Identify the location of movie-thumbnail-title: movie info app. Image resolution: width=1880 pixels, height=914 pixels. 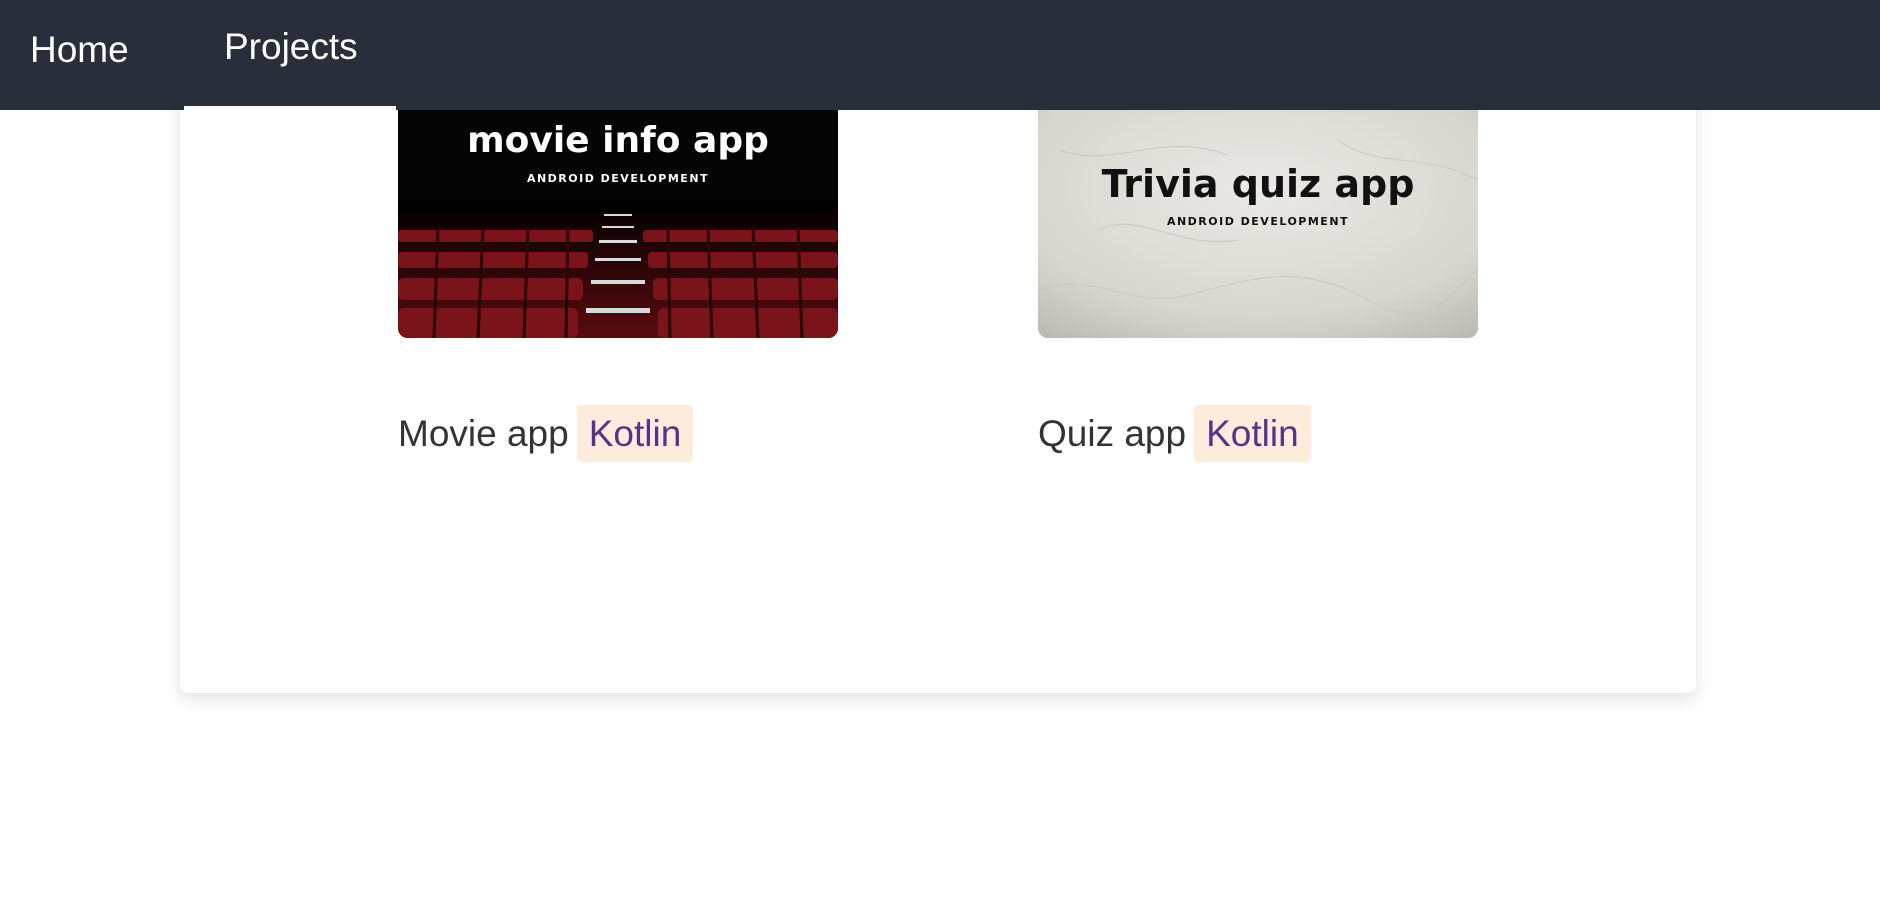
(618, 140).